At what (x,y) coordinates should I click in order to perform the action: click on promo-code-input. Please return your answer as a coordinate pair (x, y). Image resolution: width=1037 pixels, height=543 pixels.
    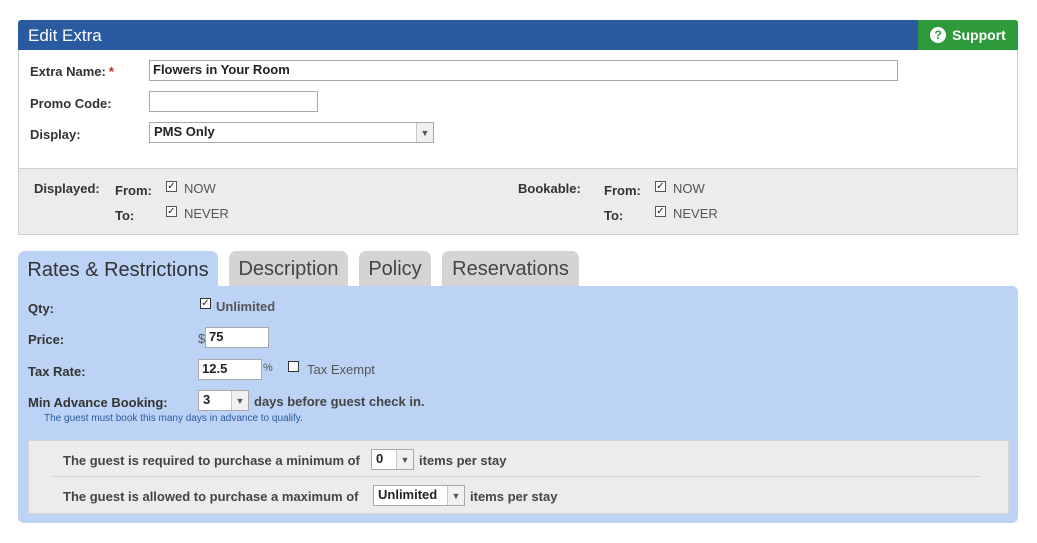
    Looking at the image, I should click on (233, 101).